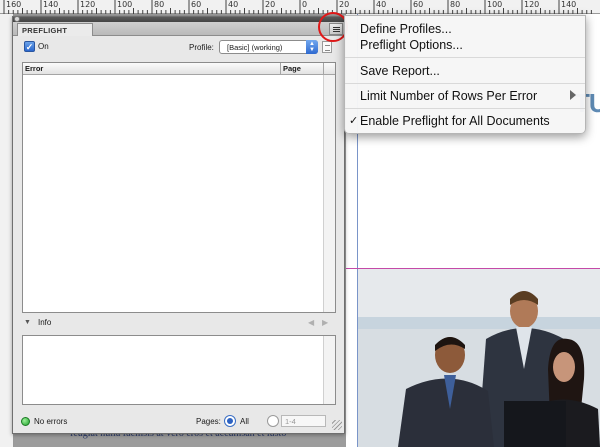 The height and width of the screenshot is (447, 600). What do you see at coordinates (292, 68) in the screenshot?
I see `column-header-page: Page` at bounding box center [292, 68].